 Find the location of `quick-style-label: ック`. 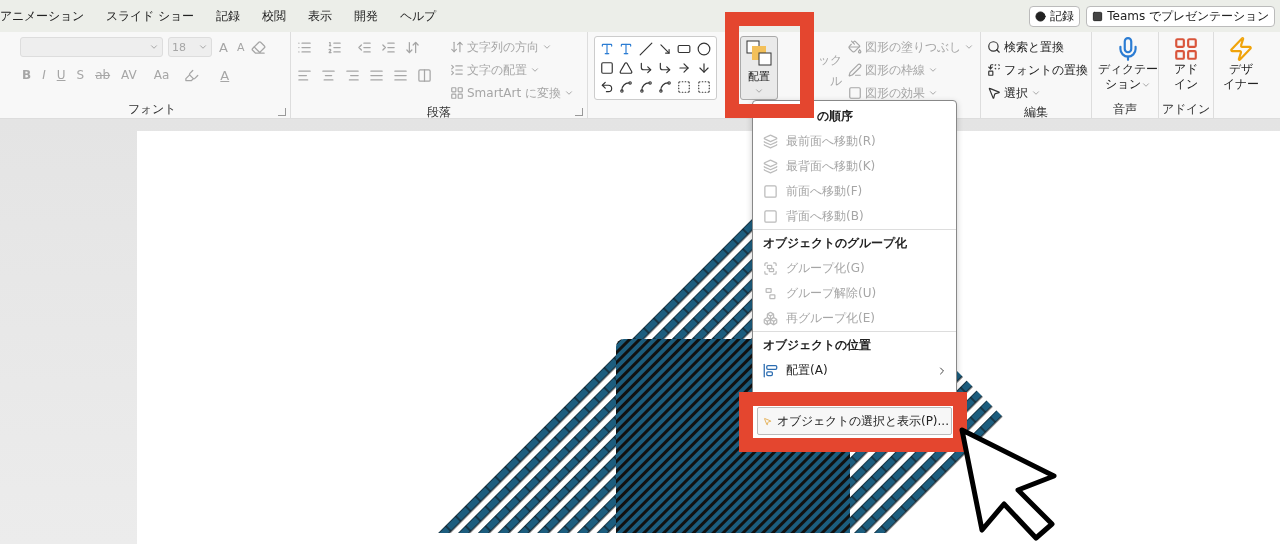

quick-style-label: ック is located at coordinates (830, 60).